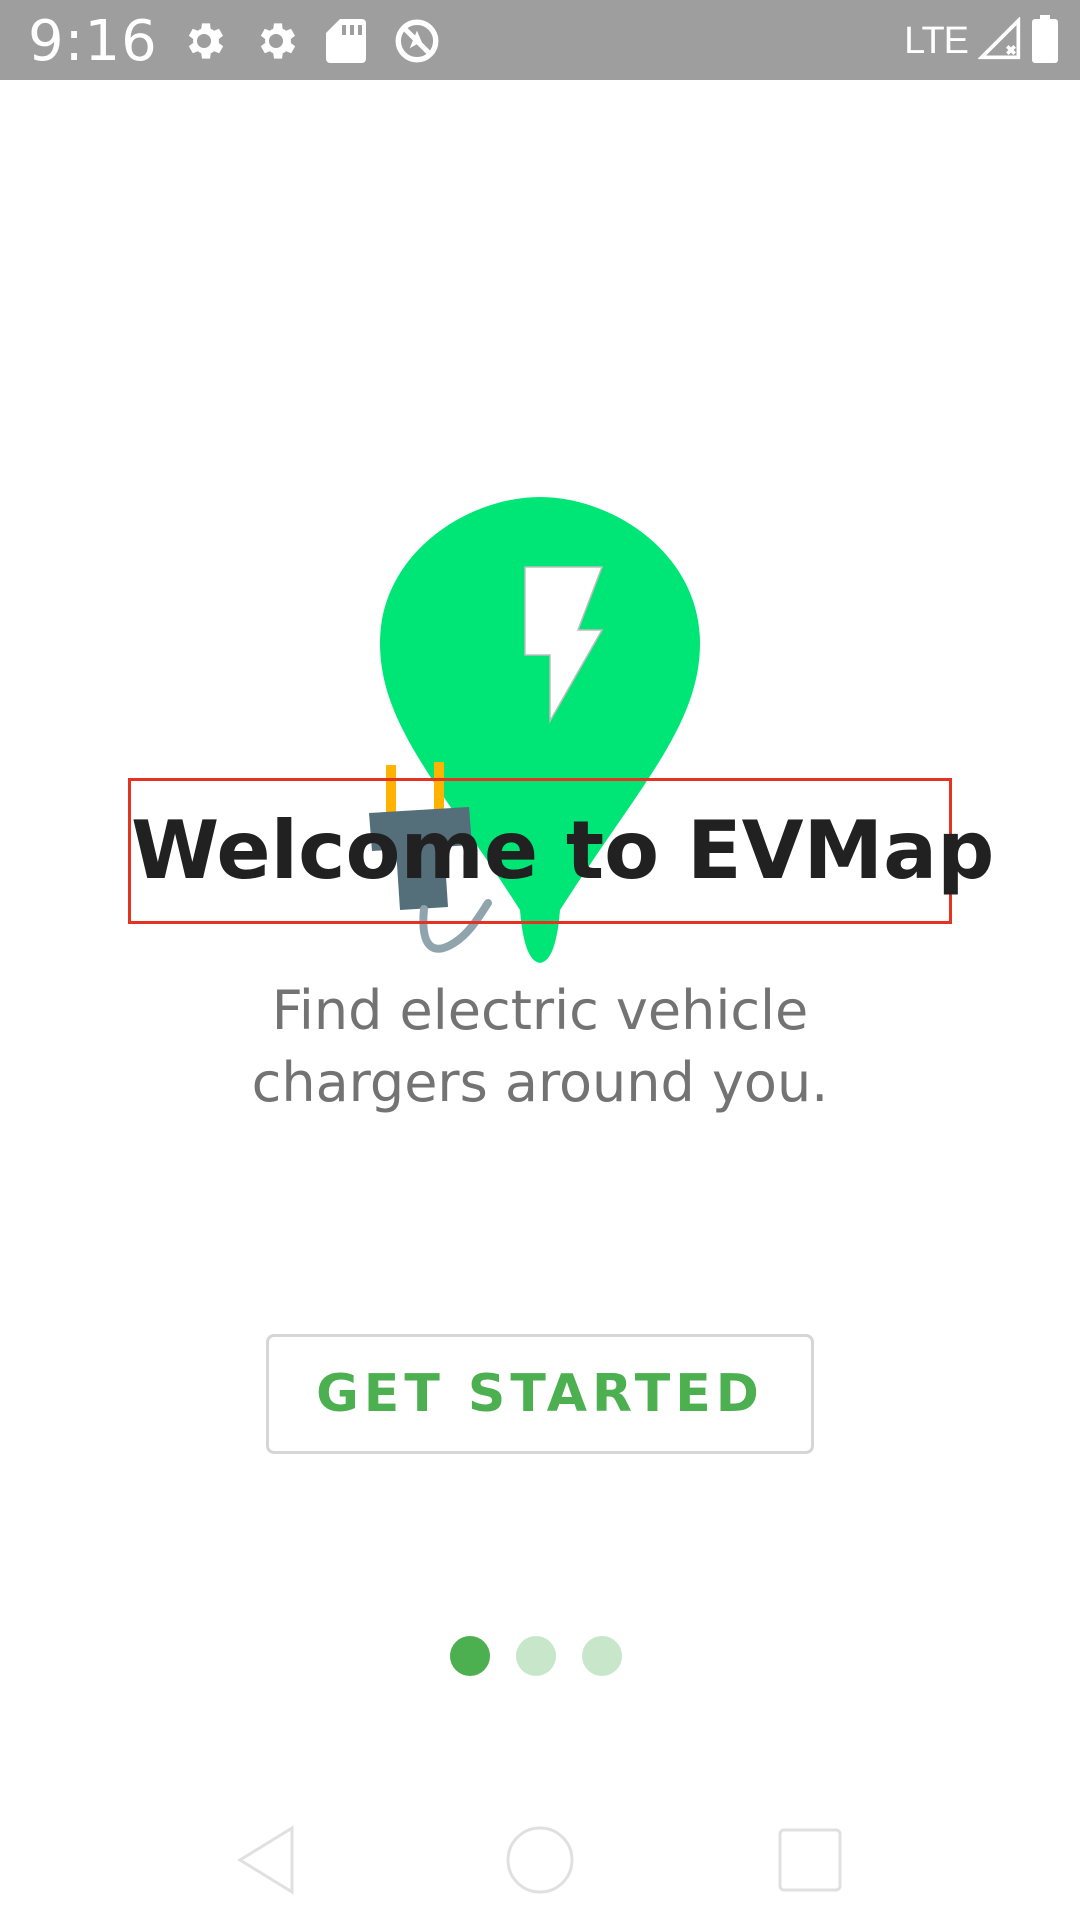 This screenshot has height=1920, width=1080. I want to click on page-indicator, so click(540, 1657).